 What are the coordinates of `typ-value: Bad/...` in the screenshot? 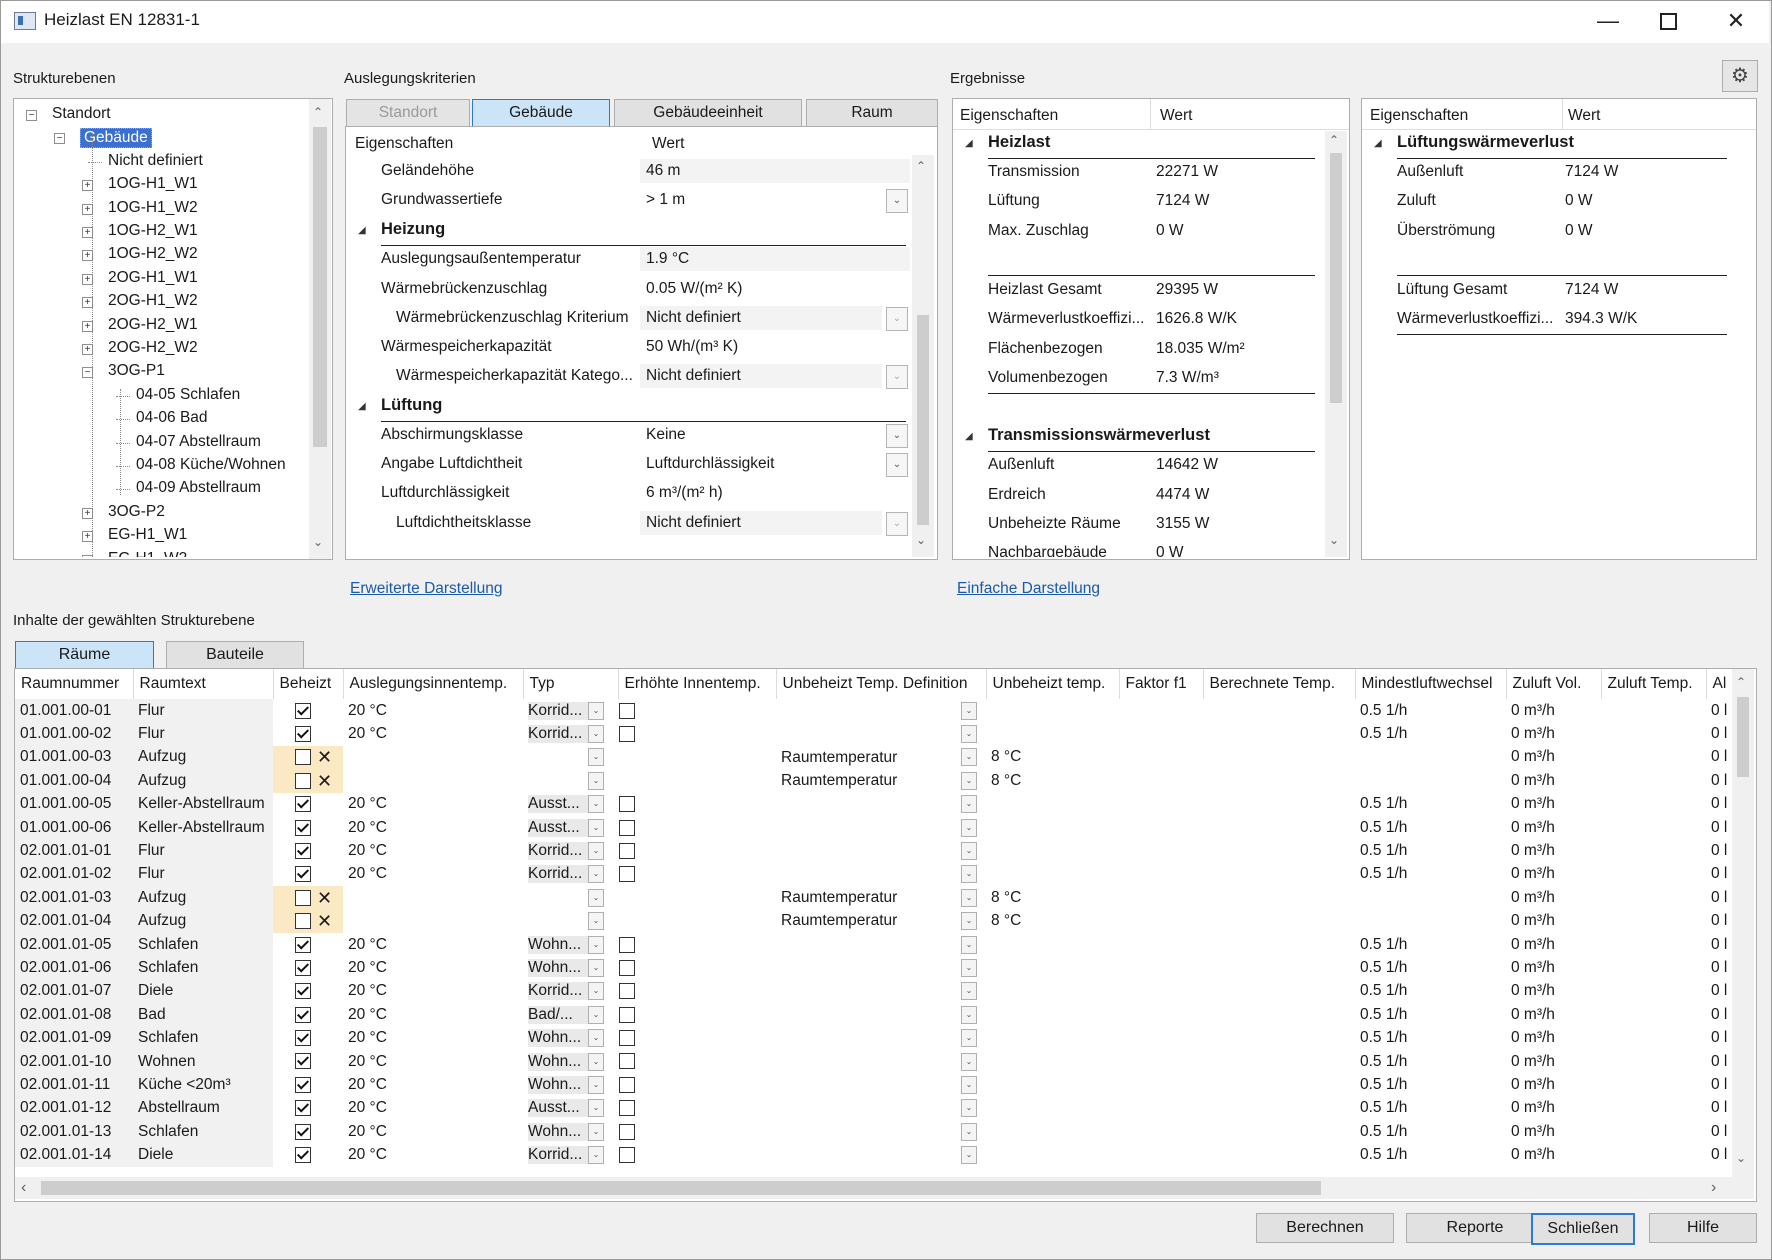 It's located at (558, 1014).